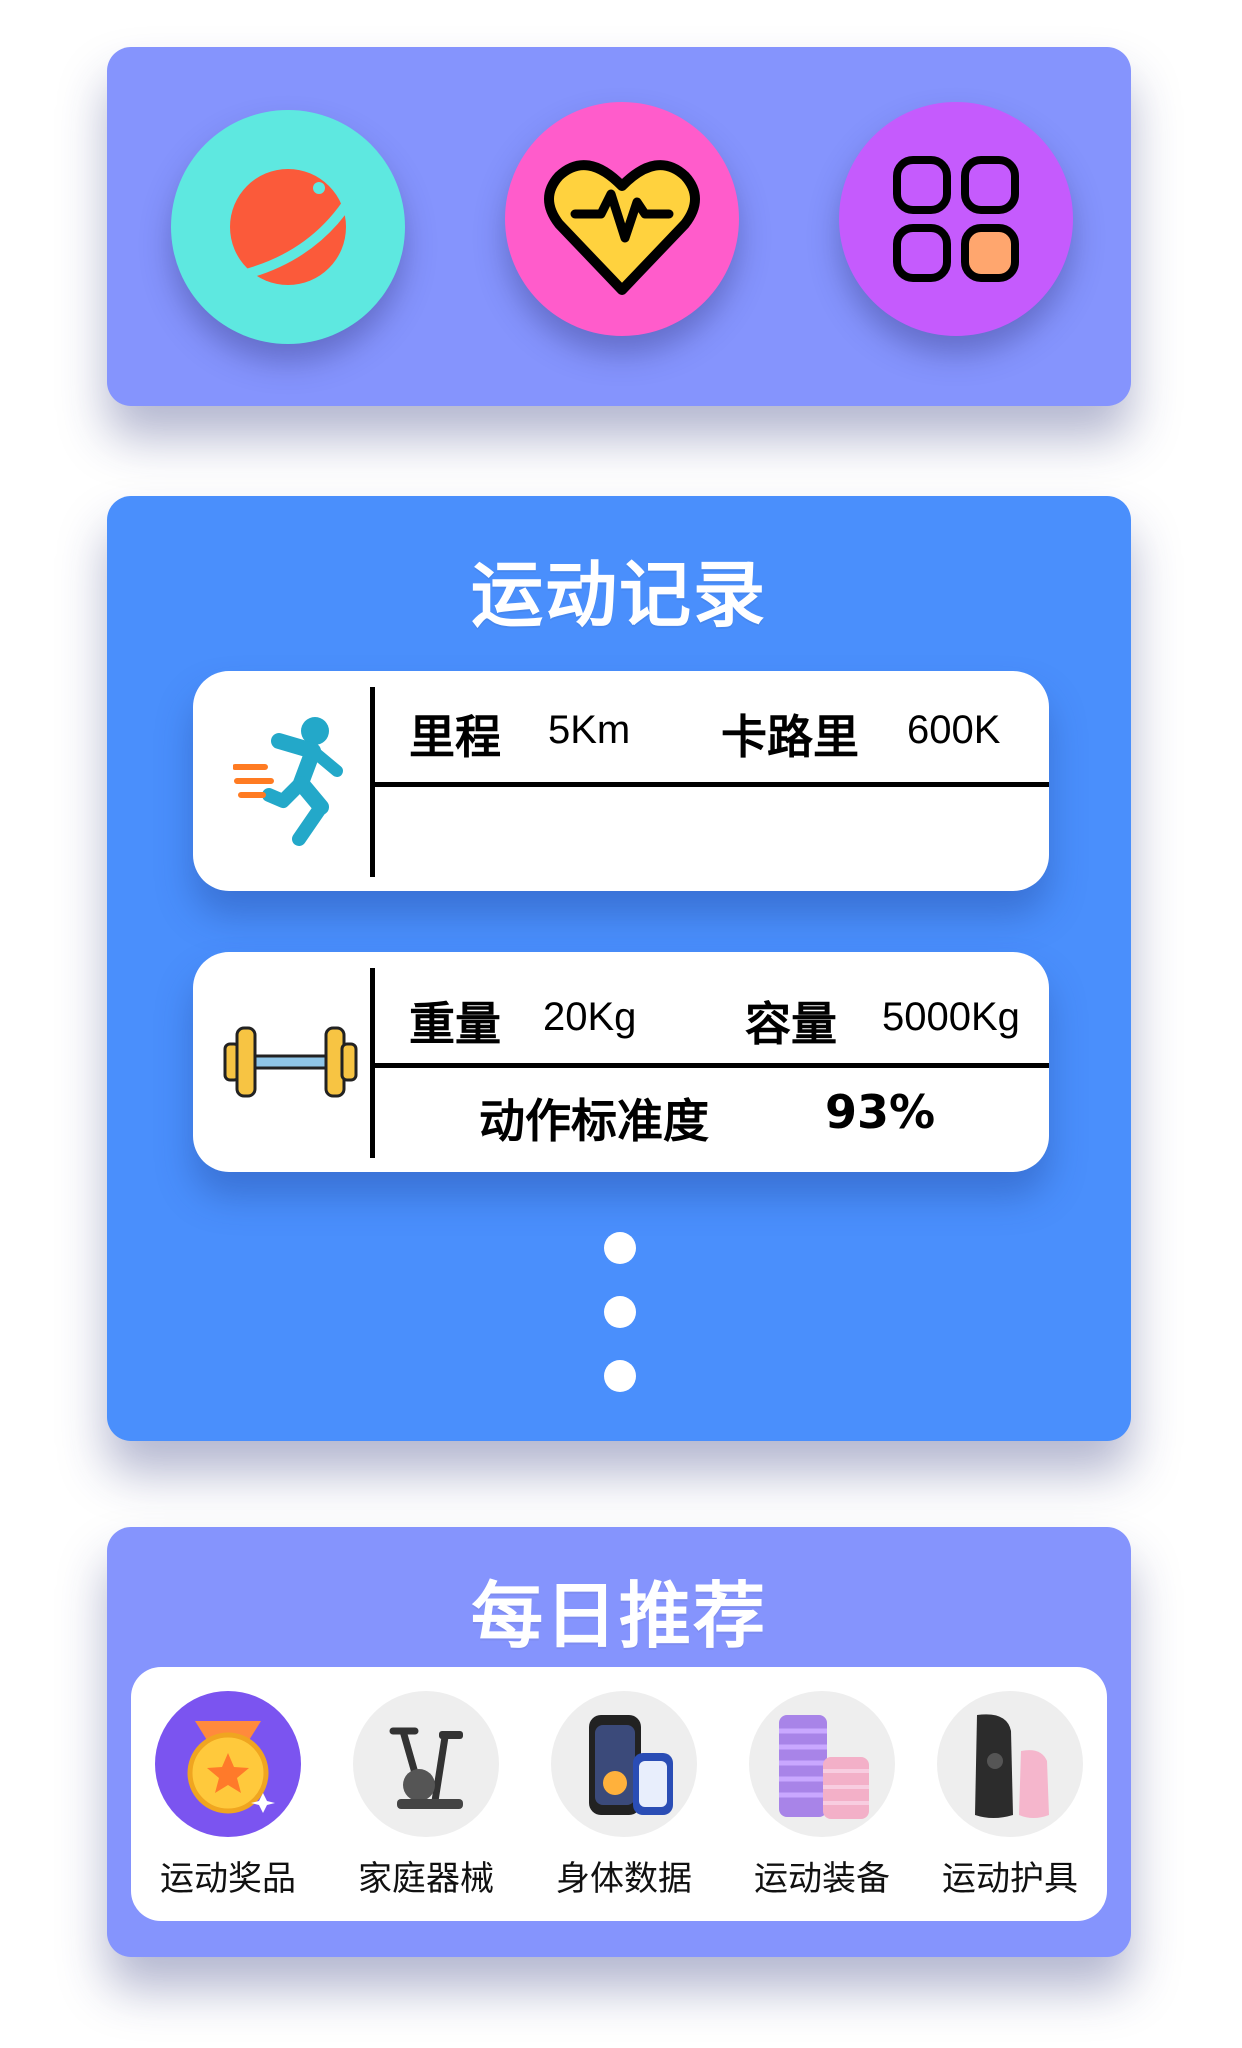  I want to click on recommend-item: 家庭器械, so click(426, 1795).